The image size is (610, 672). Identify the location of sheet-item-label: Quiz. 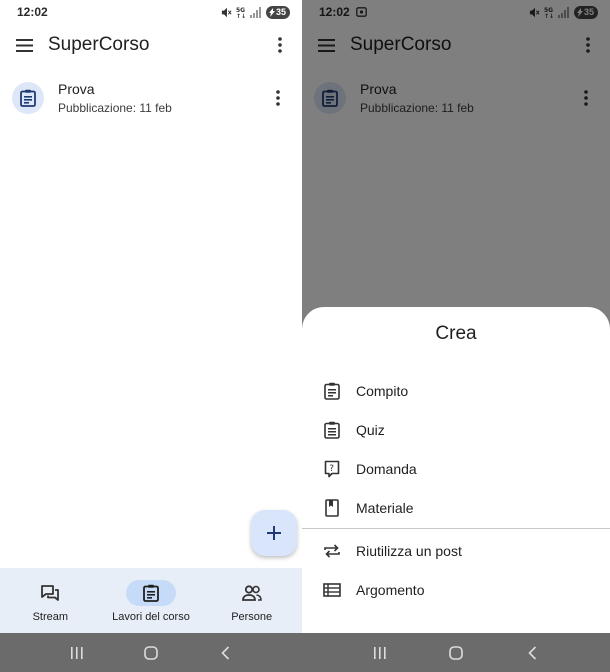
(370, 429).